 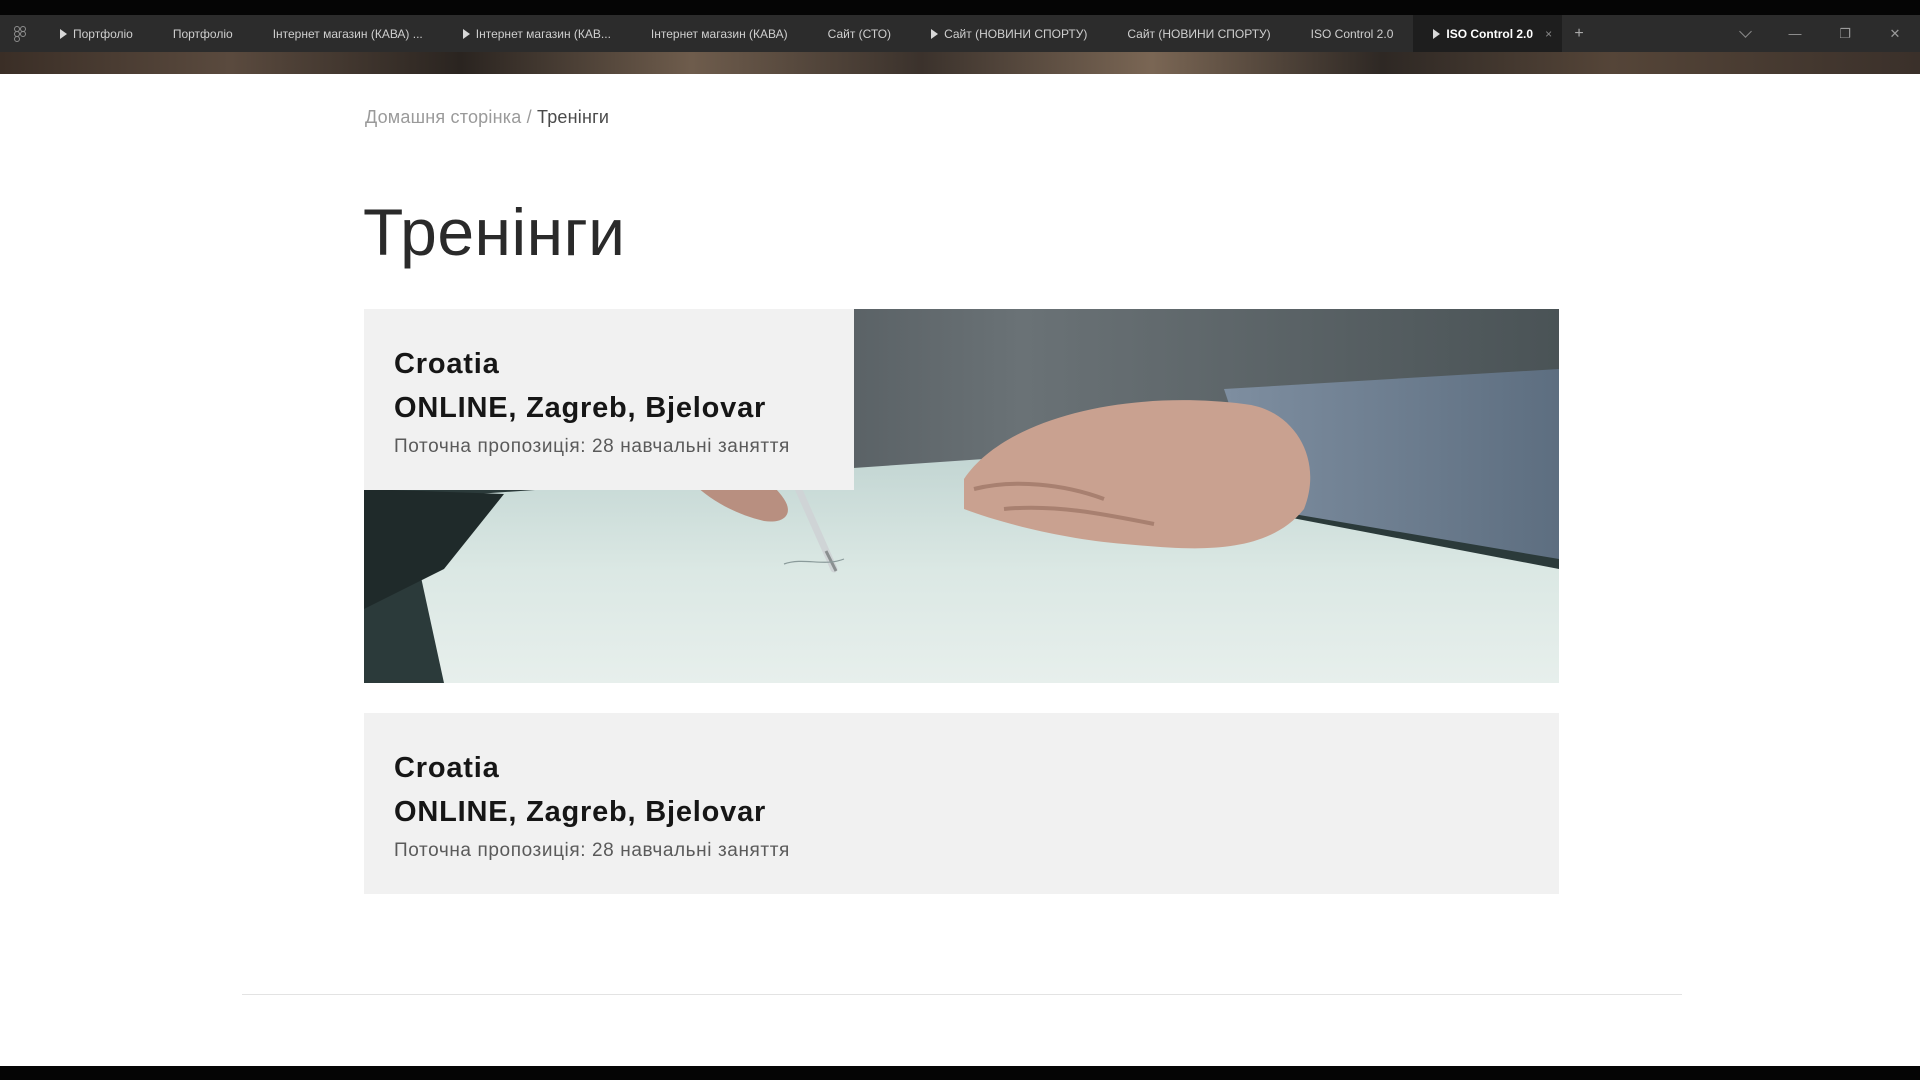 I want to click on window-bottom-edge, so click(x=960, y=1073).